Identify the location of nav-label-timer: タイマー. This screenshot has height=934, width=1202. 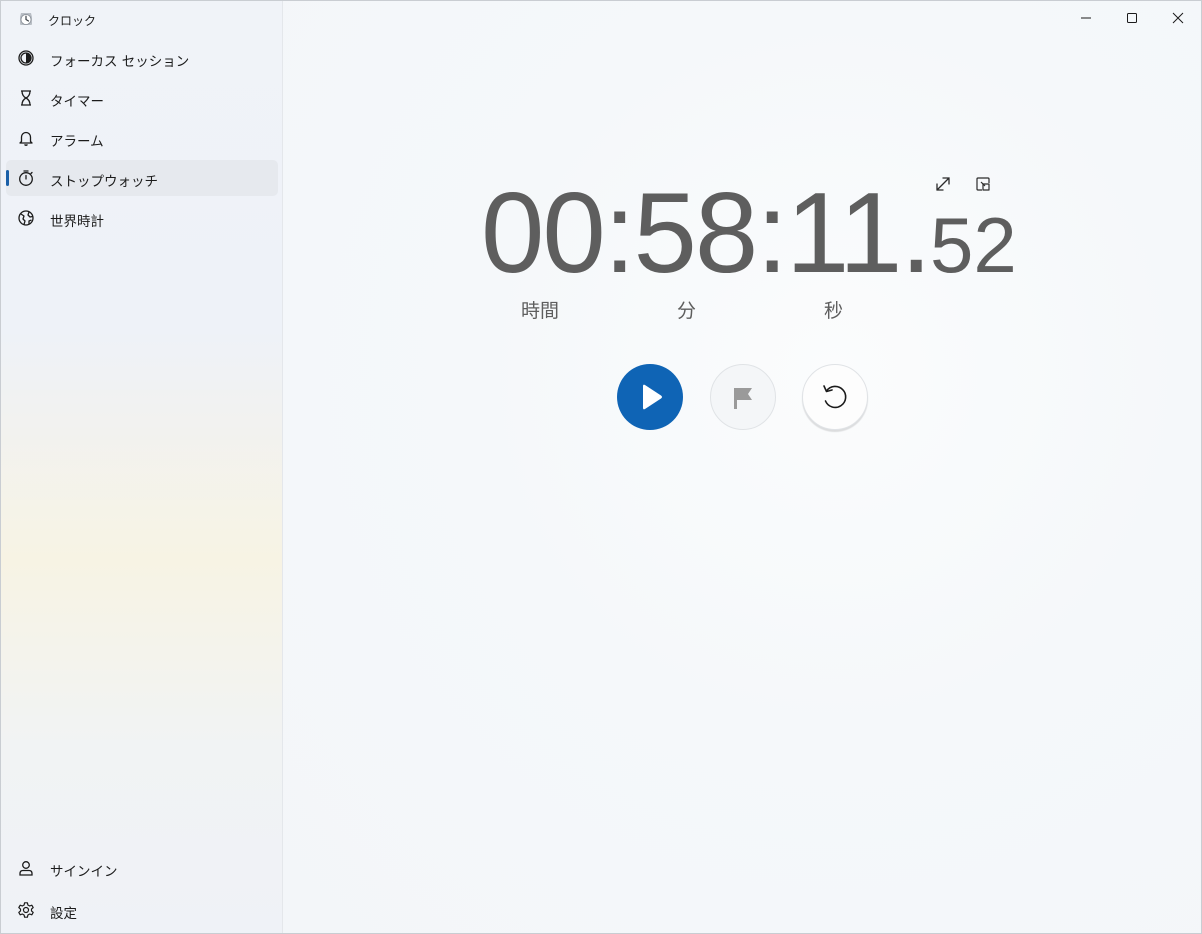
(77, 102).